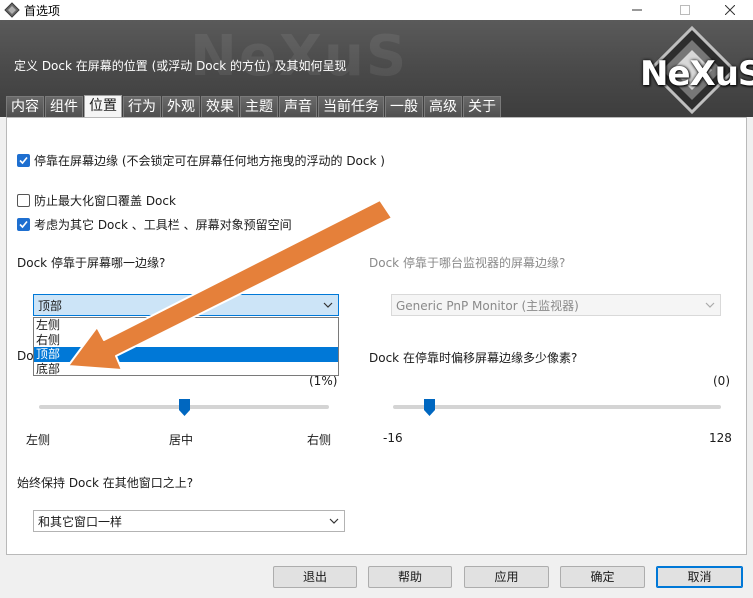 Image resolution: width=753 pixels, height=598 pixels. Describe the element at coordinates (298, 106) in the screenshot. I see `tab-sounds: 声音` at that location.